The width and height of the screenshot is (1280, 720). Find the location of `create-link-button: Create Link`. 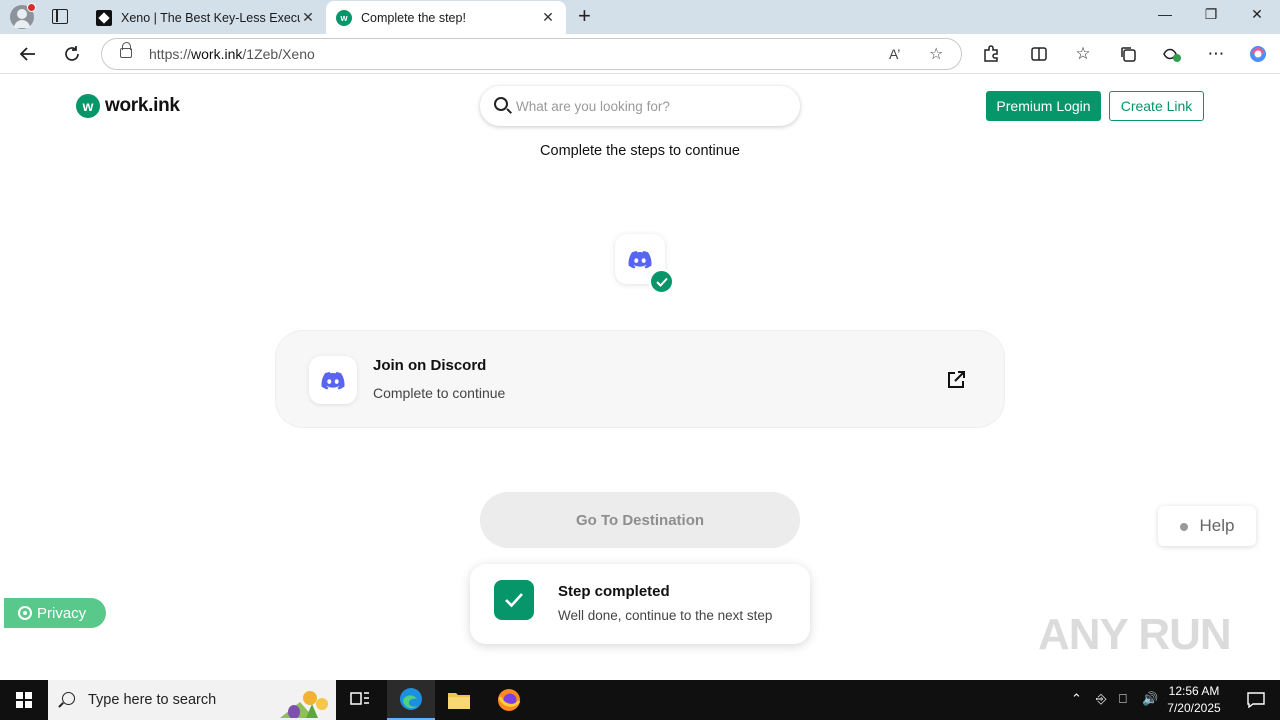

create-link-button: Create Link is located at coordinates (1156, 106).